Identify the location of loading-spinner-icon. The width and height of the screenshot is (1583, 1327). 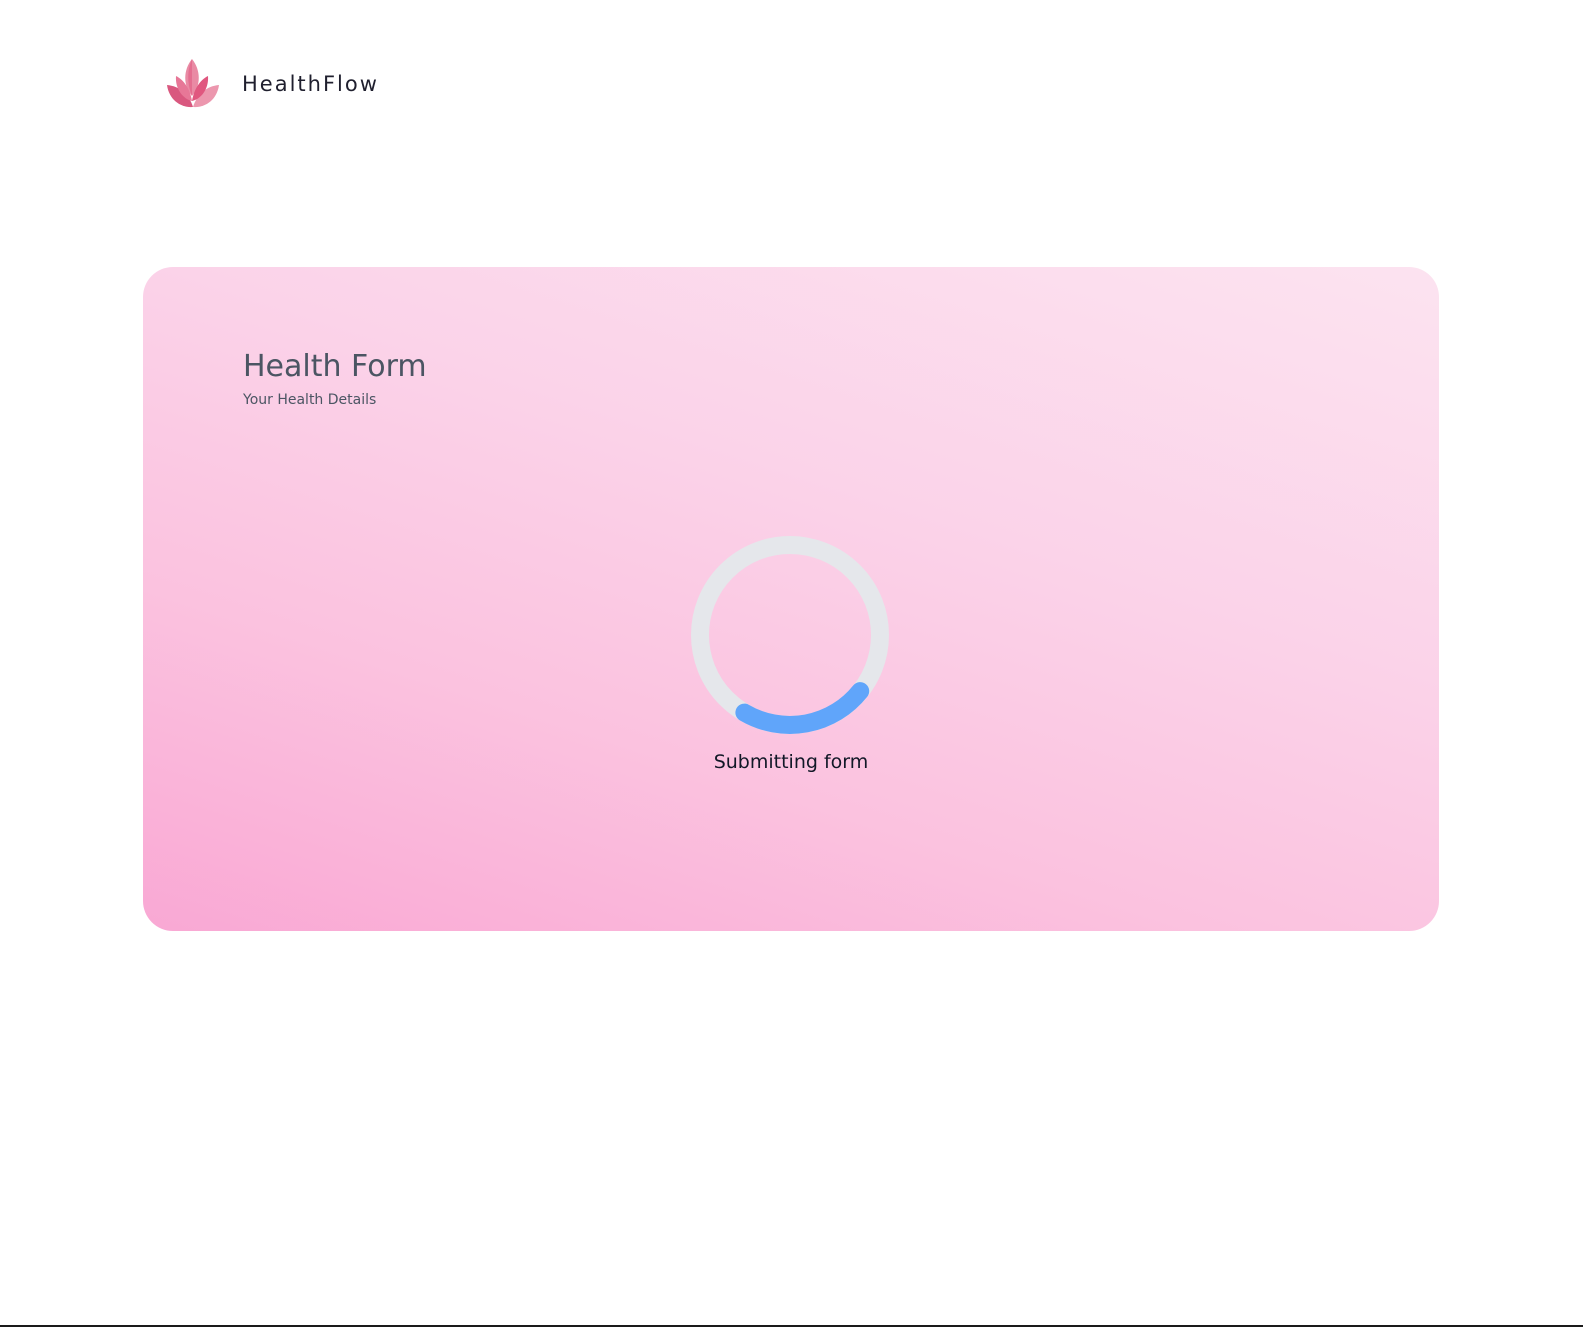
(790, 635).